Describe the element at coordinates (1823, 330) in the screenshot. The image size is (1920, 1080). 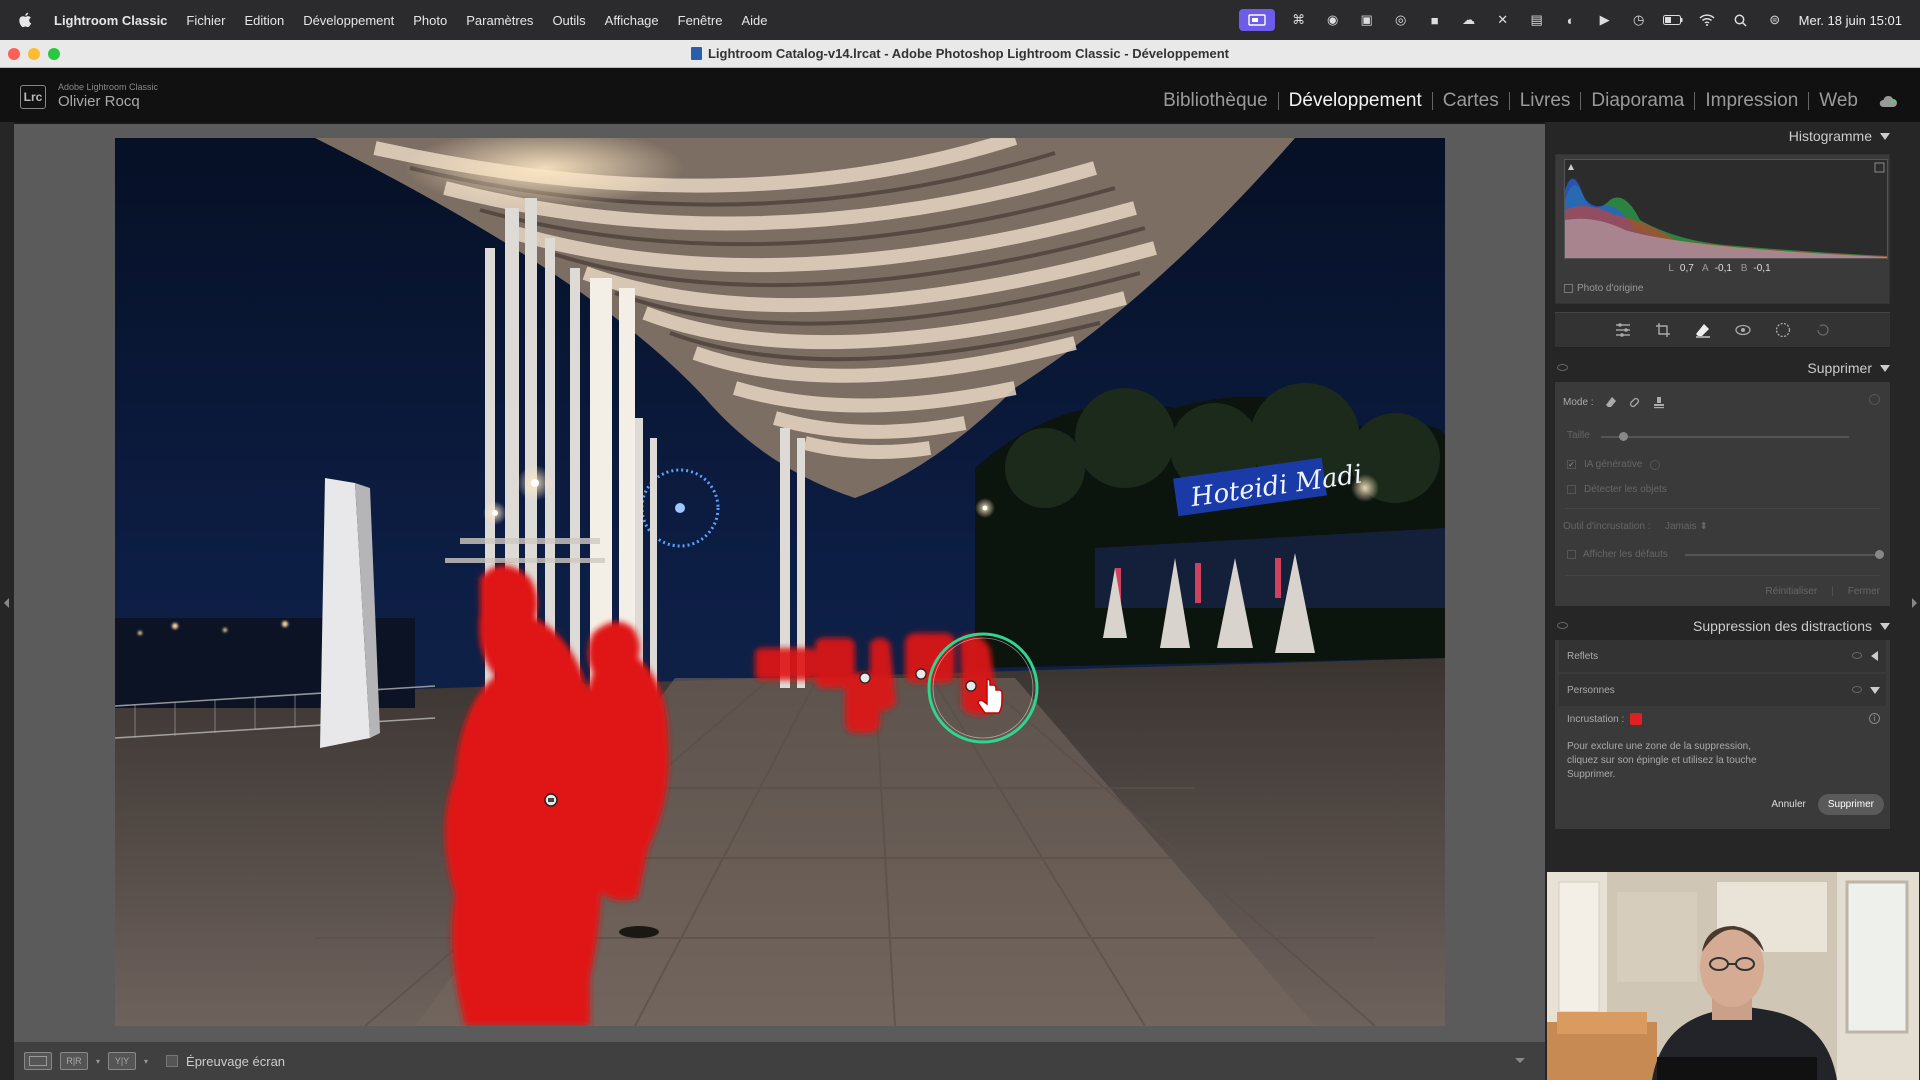
I see `reset-icon` at that location.